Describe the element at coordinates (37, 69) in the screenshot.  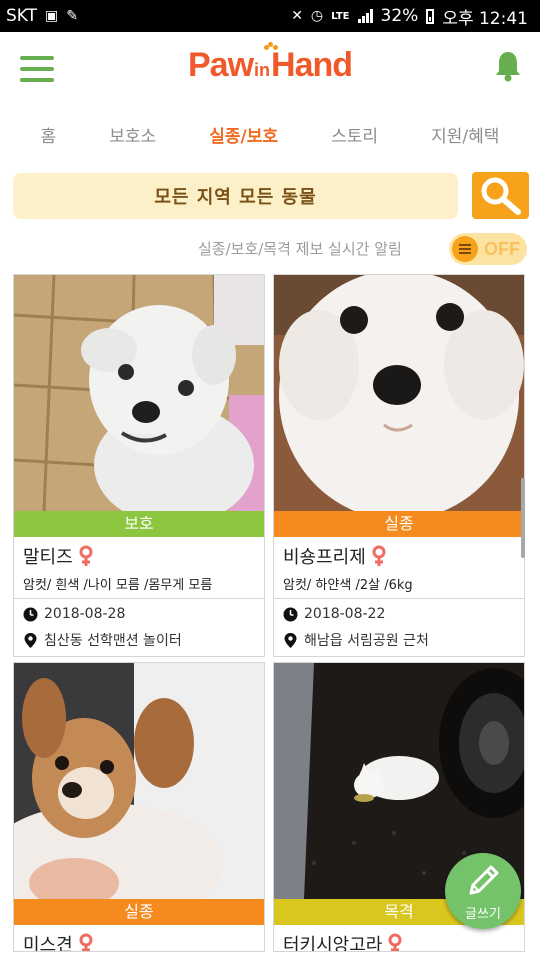
I see `menu-icon` at that location.